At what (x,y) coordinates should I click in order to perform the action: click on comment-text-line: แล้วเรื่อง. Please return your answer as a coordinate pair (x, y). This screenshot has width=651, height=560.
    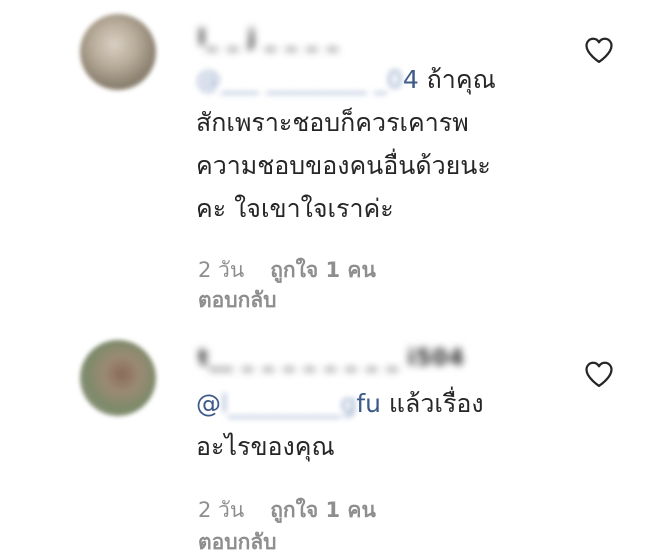
    Looking at the image, I should click on (432, 403).